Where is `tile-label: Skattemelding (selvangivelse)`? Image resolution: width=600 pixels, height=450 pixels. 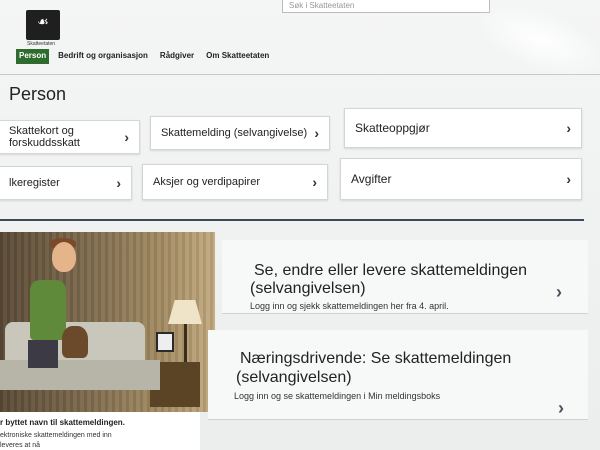 tile-label: Skattemelding (selvangivelse) is located at coordinates (234, 133).